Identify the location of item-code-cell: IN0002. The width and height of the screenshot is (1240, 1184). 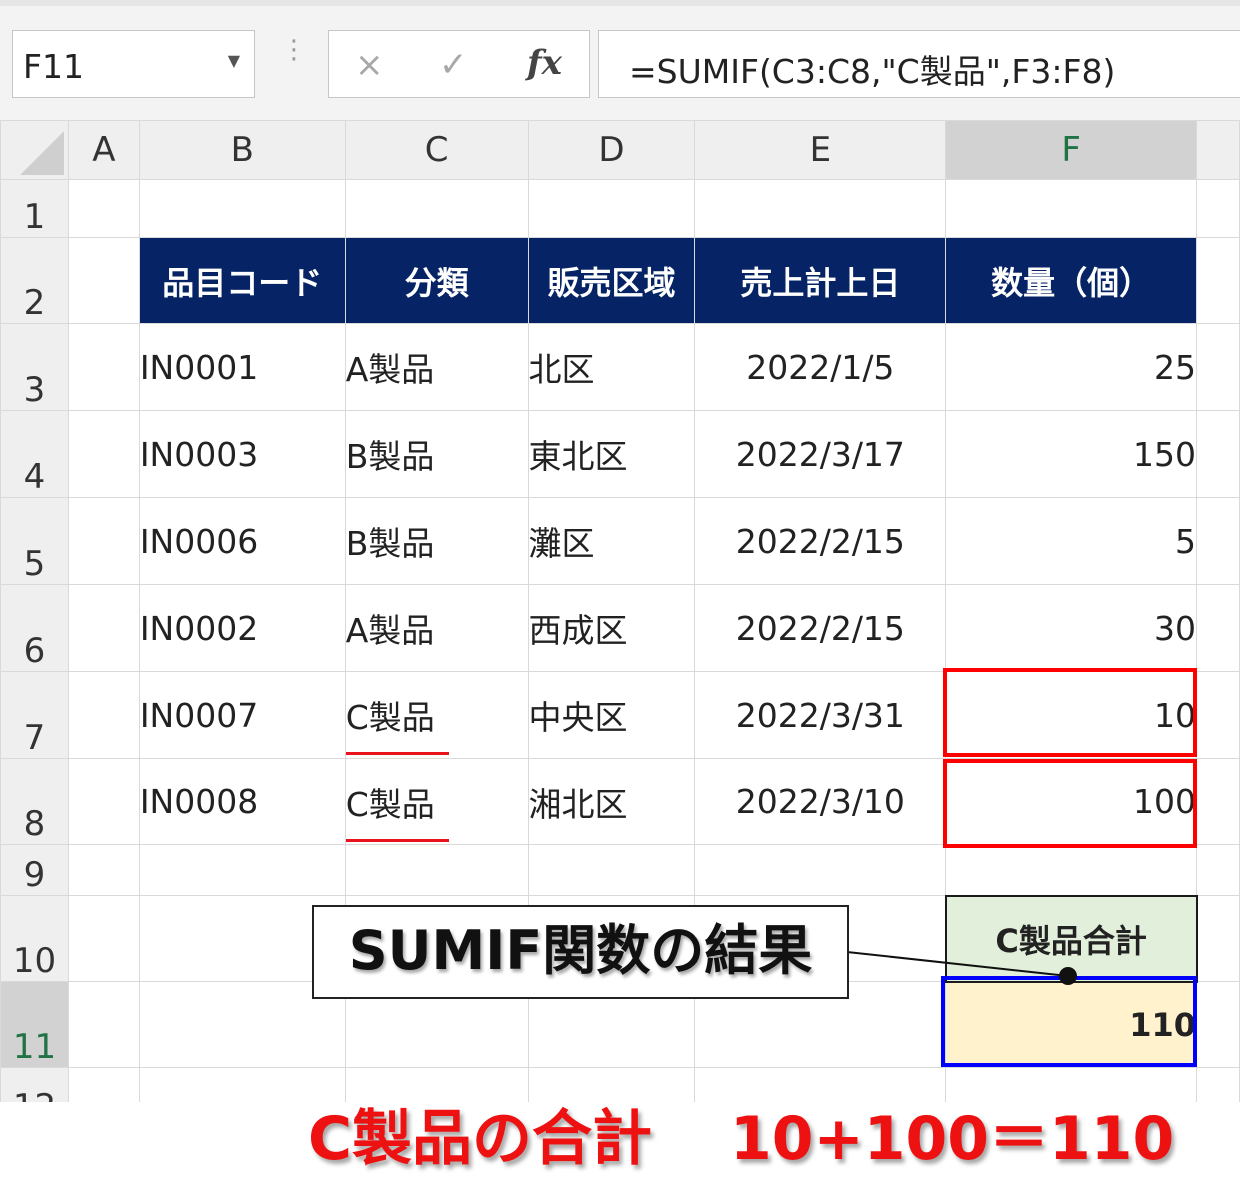
(242, 628).